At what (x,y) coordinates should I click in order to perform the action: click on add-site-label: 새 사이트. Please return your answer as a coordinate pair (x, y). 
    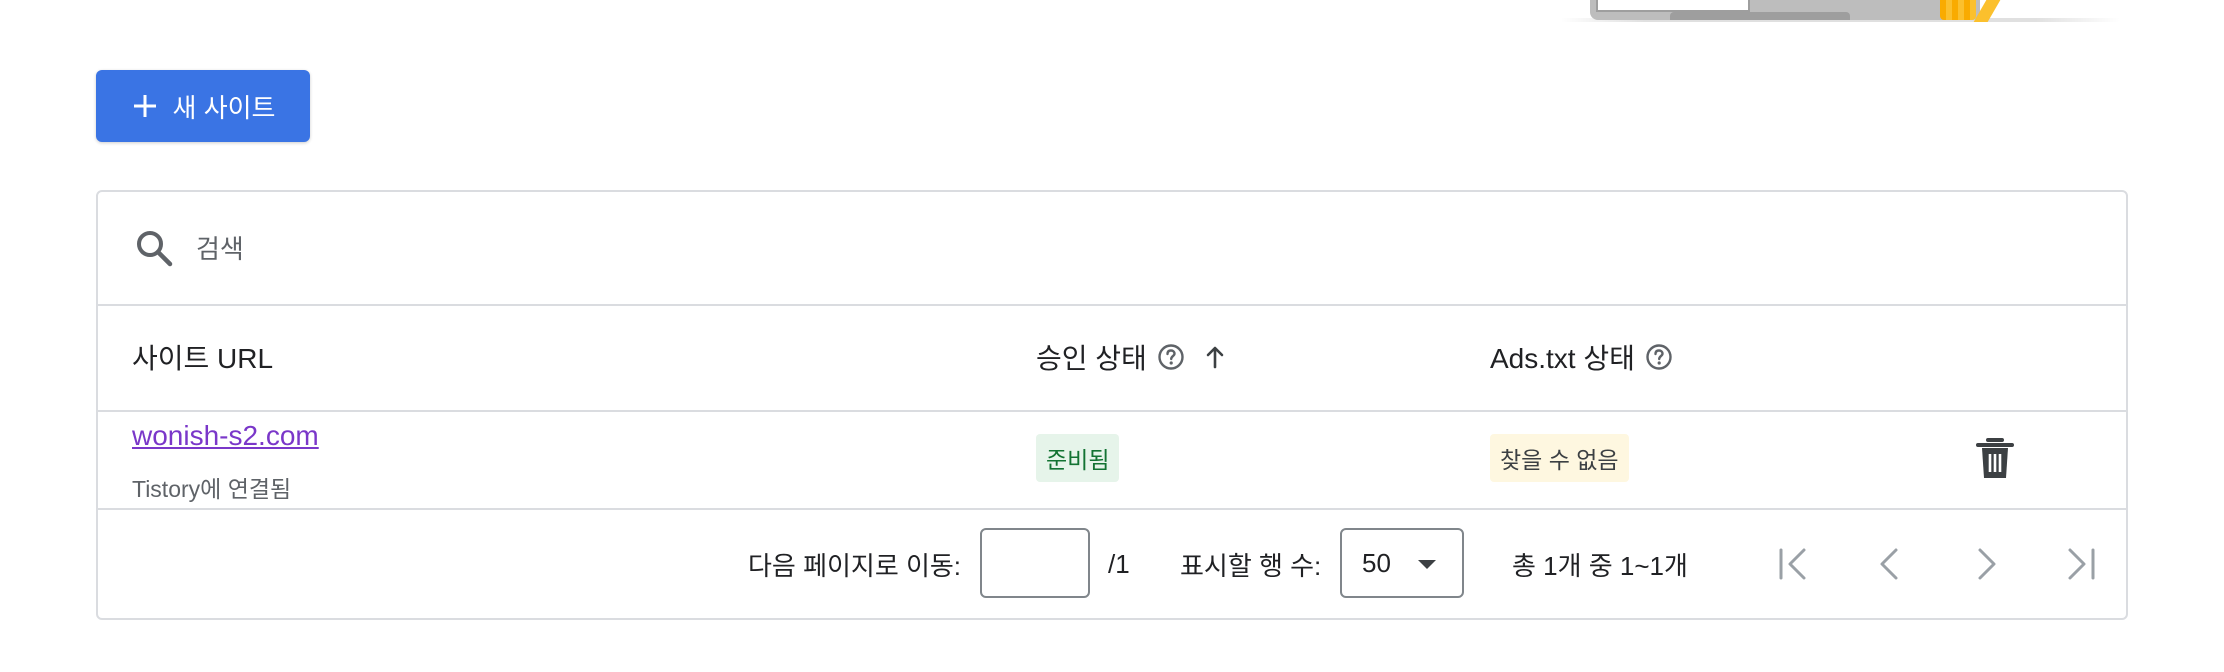
    Looking at the image, I should click on (224, 107).